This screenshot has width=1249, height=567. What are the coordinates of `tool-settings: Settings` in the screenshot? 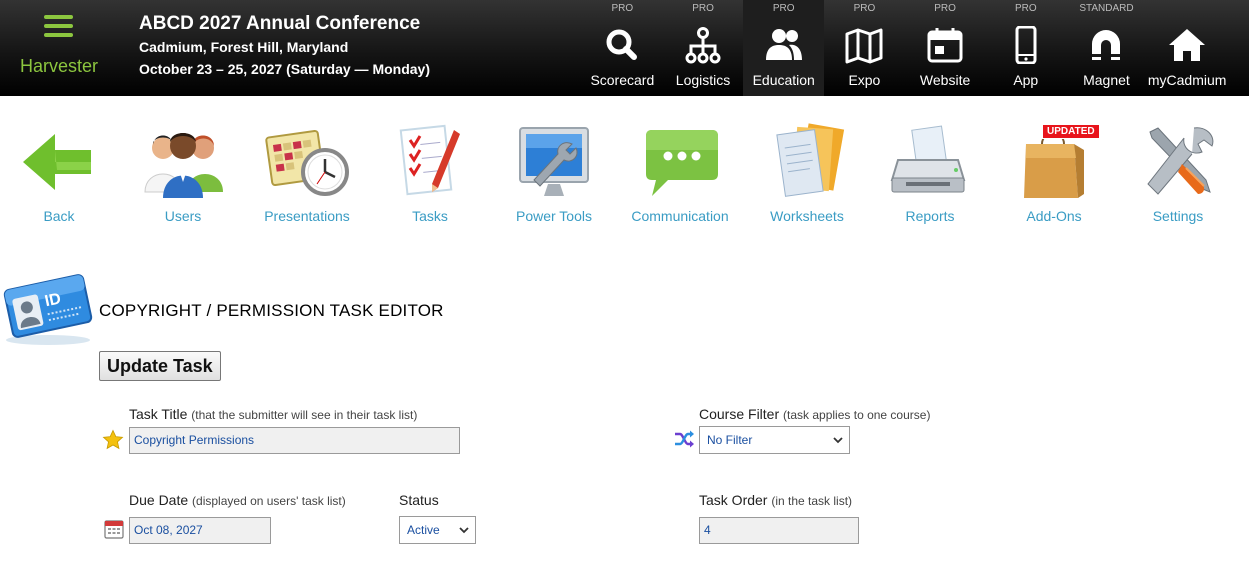 It's located at (1178, 174).